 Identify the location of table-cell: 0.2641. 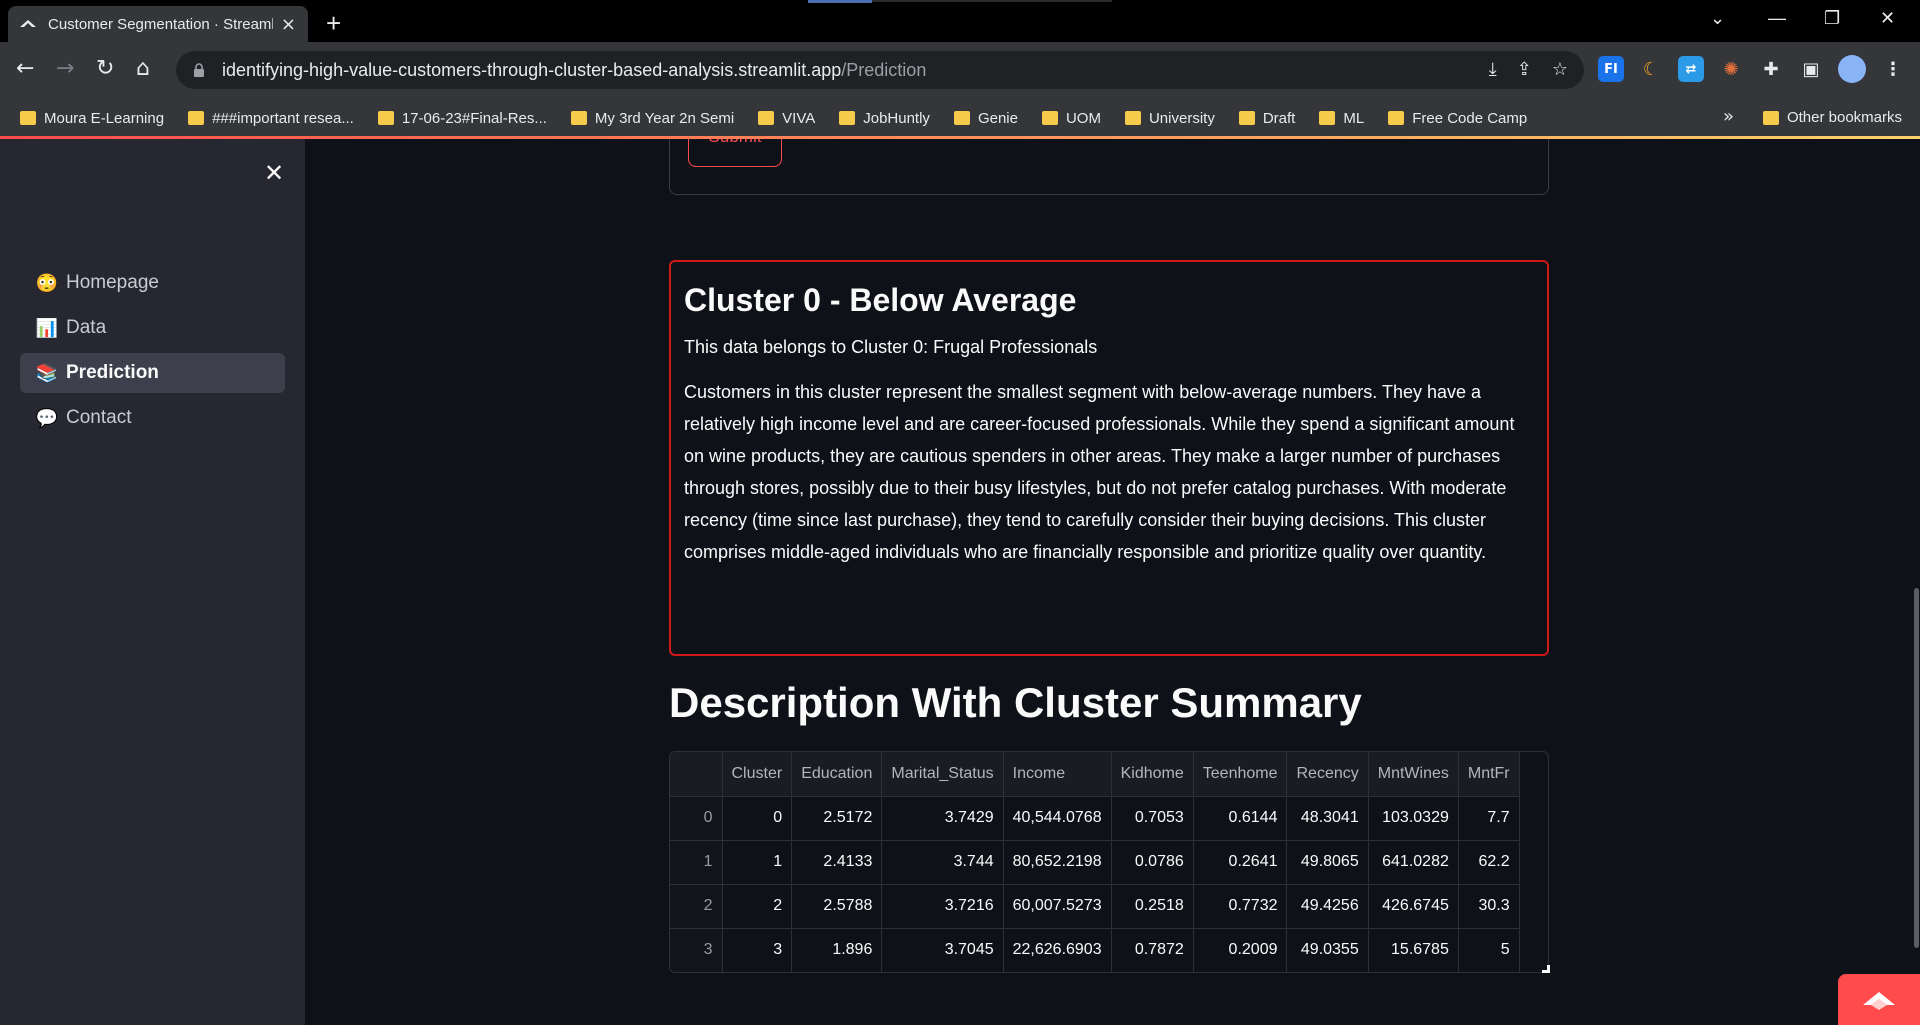
(1240, 862).